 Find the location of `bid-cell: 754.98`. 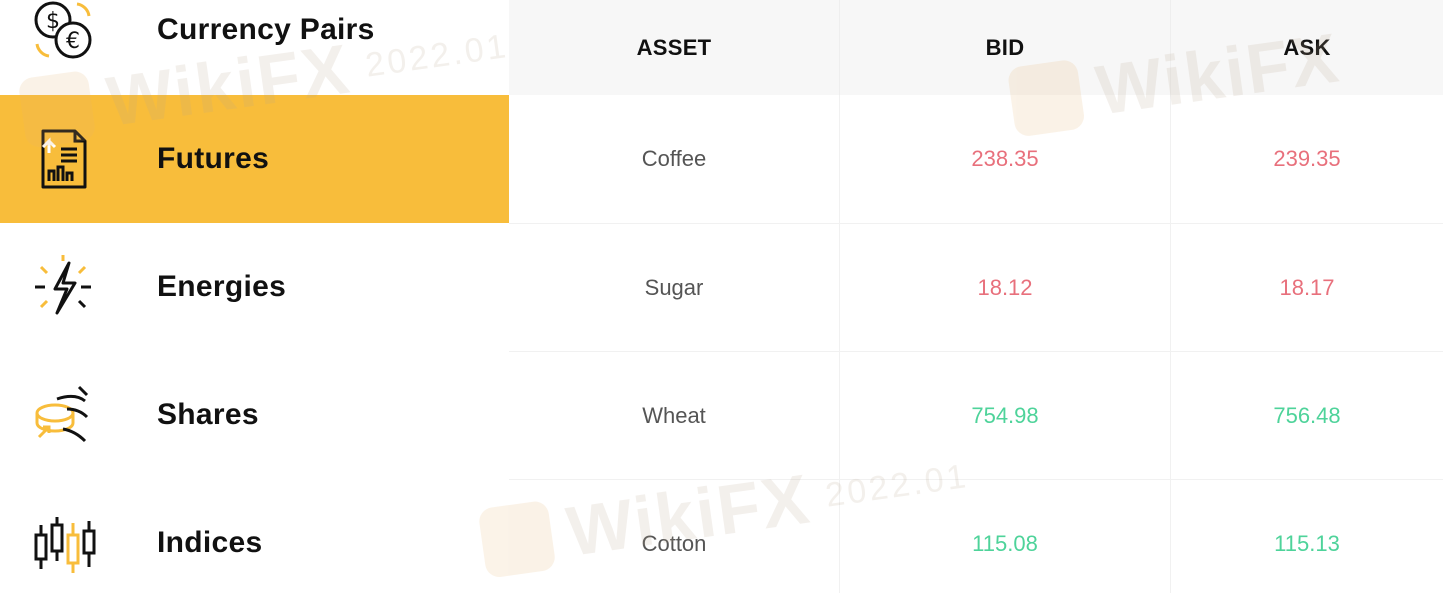

bid-cell: 754.98 is located at coordinates (1005, 415).